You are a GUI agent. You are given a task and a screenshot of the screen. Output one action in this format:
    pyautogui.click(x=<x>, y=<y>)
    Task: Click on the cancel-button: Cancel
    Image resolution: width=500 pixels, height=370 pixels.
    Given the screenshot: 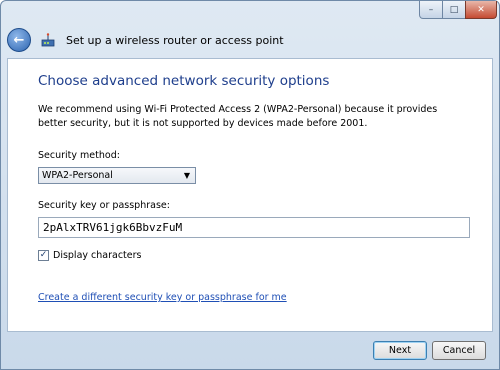 What is the action you would take?
    pyautogui.click(x=459, y=350)
    